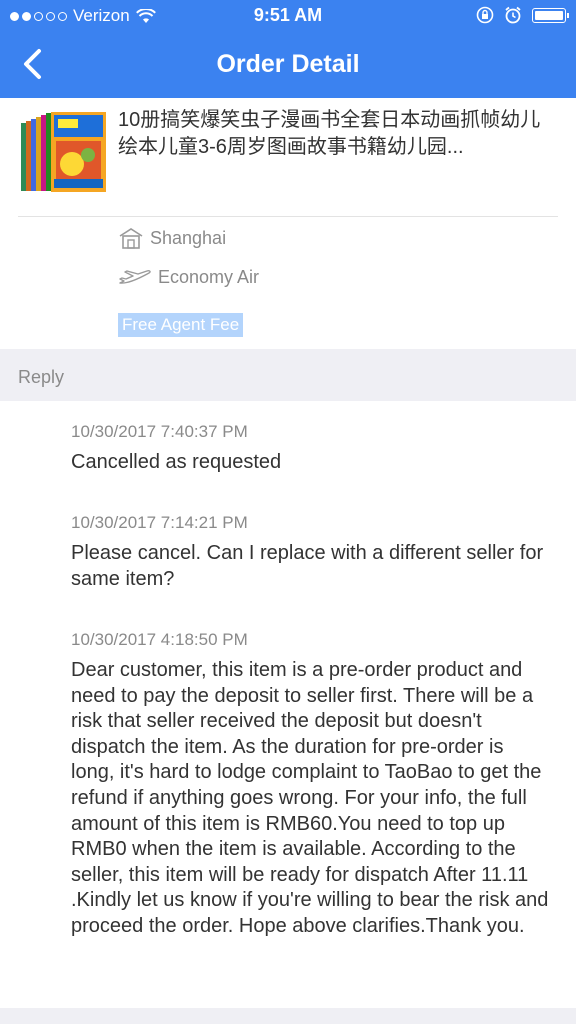  Describe the element at coordinates (513, 15) in the screenshot. I see `alarm-icon` at that location.